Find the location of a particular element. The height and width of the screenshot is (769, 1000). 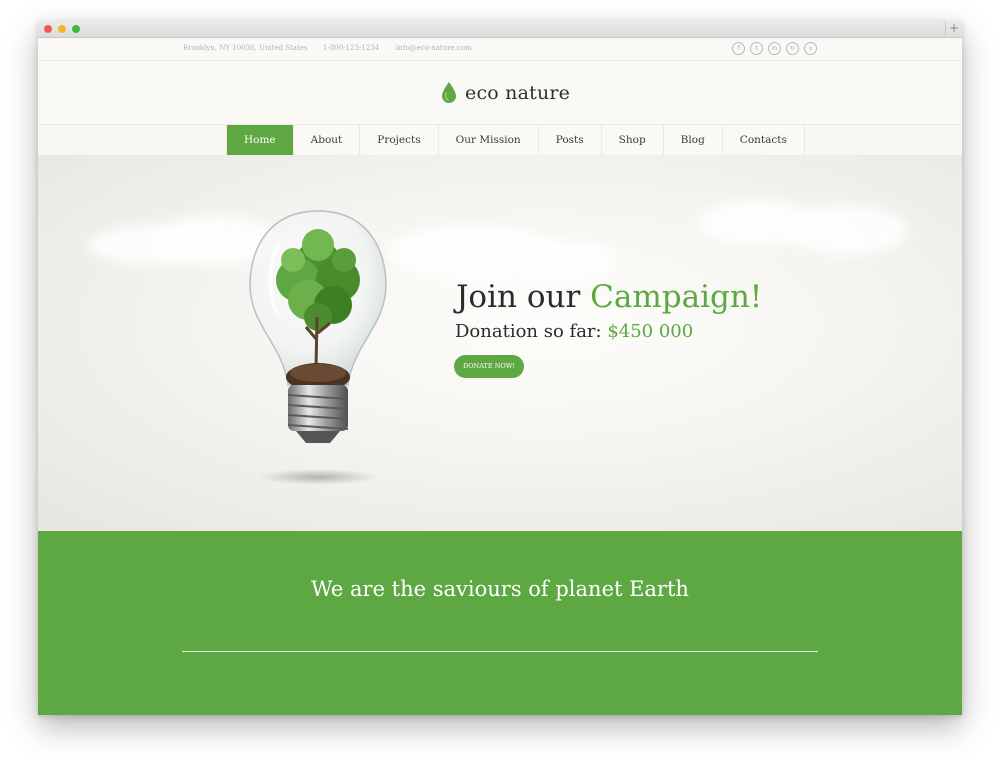

nav-item-shop: Shop is located at coordinates (632, 140).